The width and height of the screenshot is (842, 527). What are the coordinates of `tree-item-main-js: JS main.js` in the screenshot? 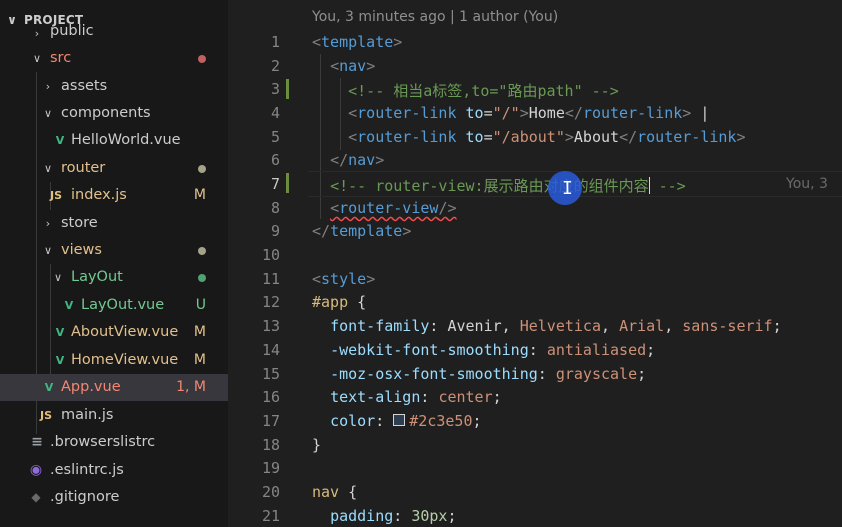 It's located at (114, 415).